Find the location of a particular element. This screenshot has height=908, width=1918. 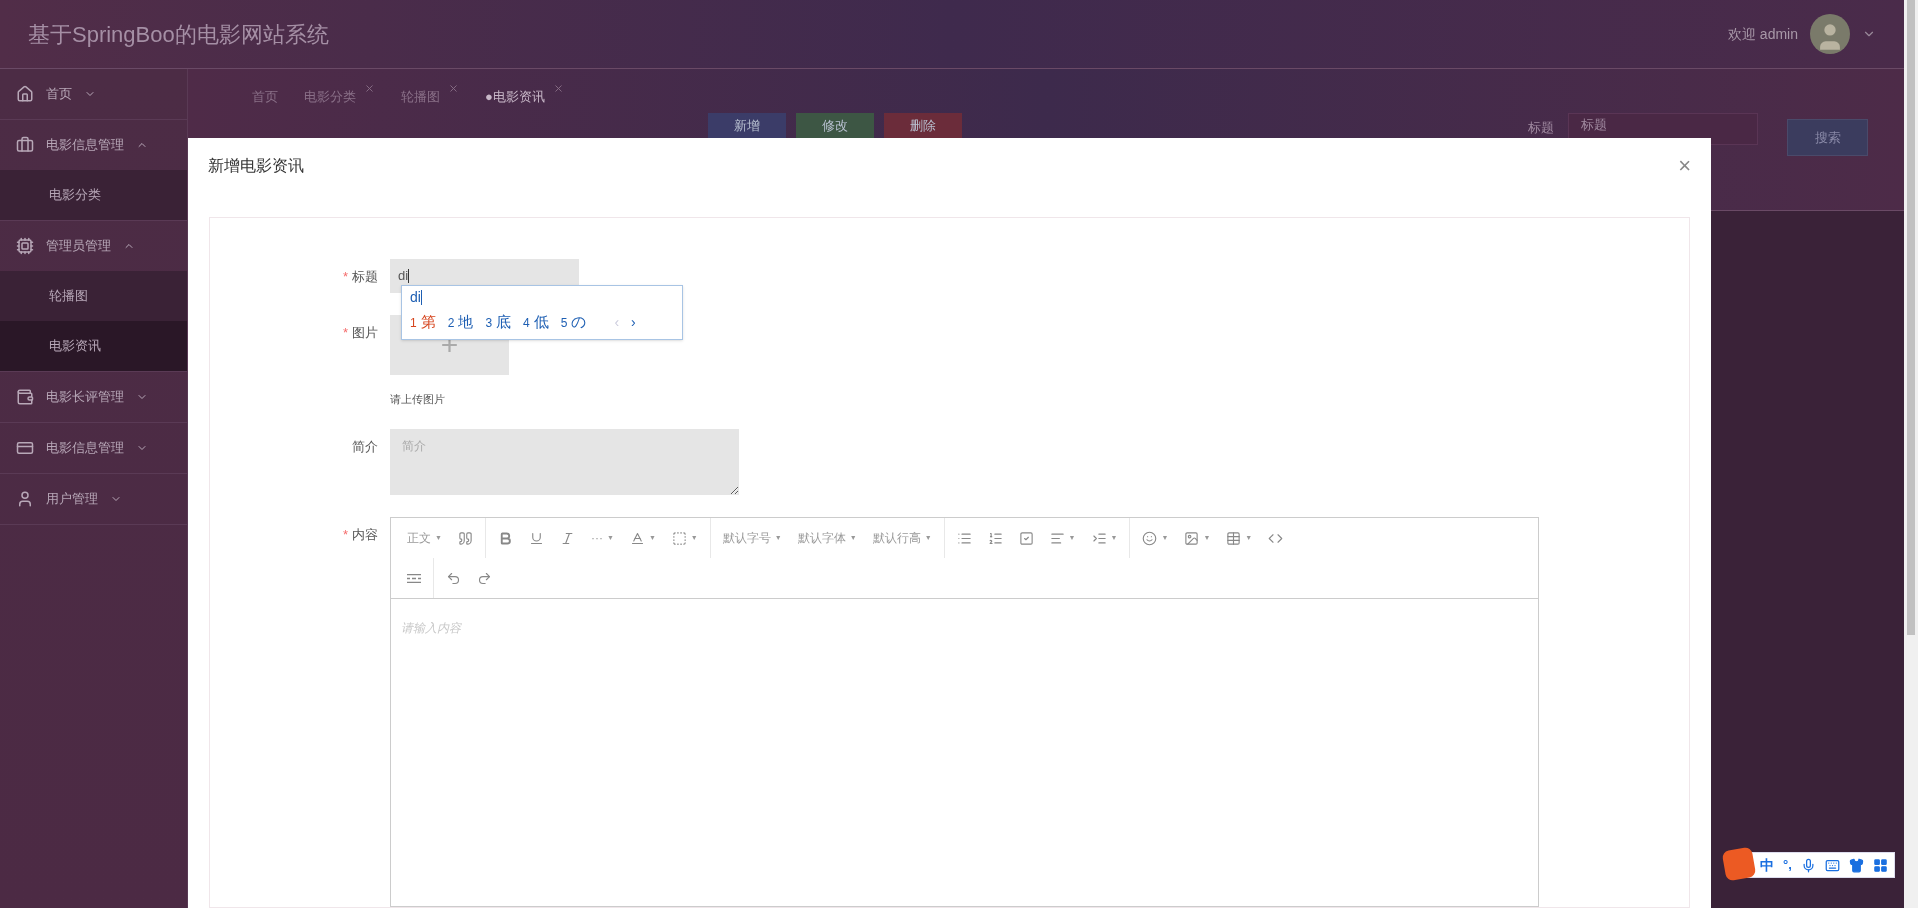

search-label: 标题 is located at coordinates (1541, 128).